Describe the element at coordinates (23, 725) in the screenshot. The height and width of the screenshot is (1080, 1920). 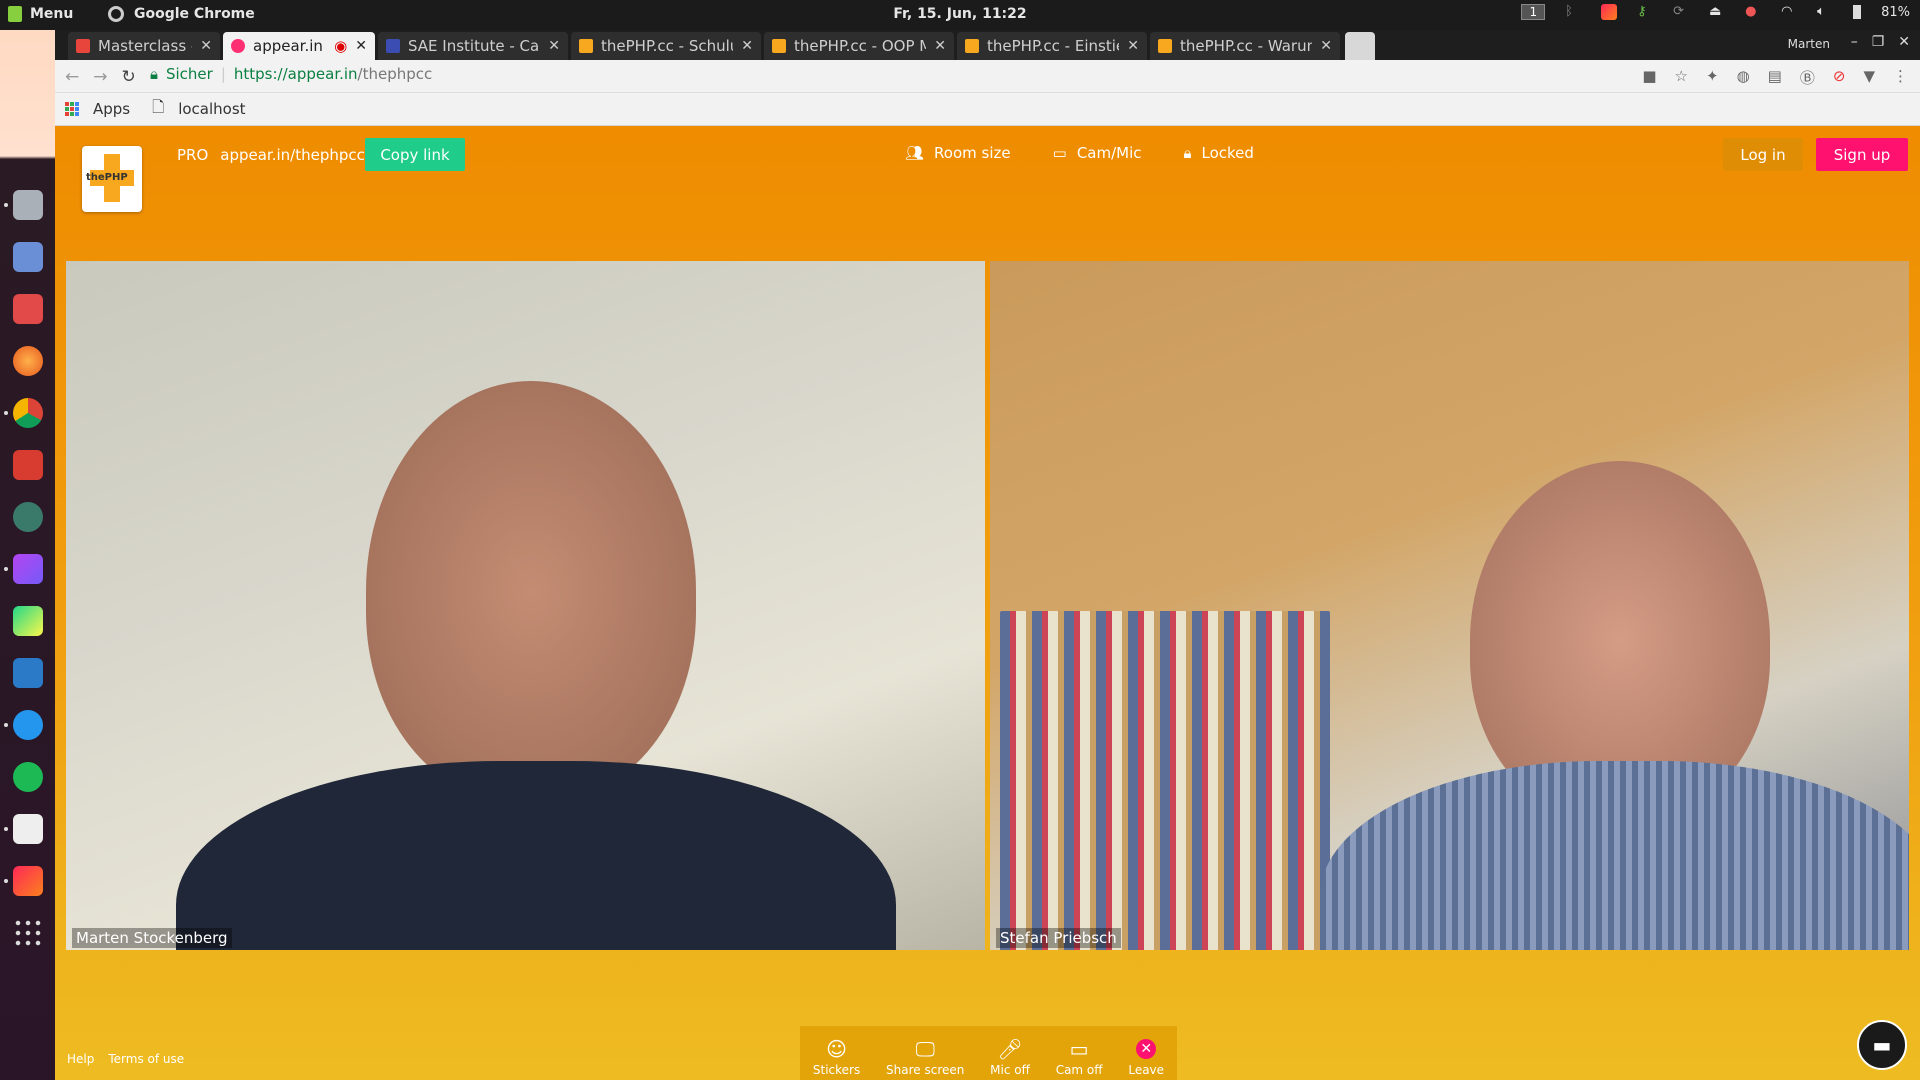
I see `docker-icon` at that location.